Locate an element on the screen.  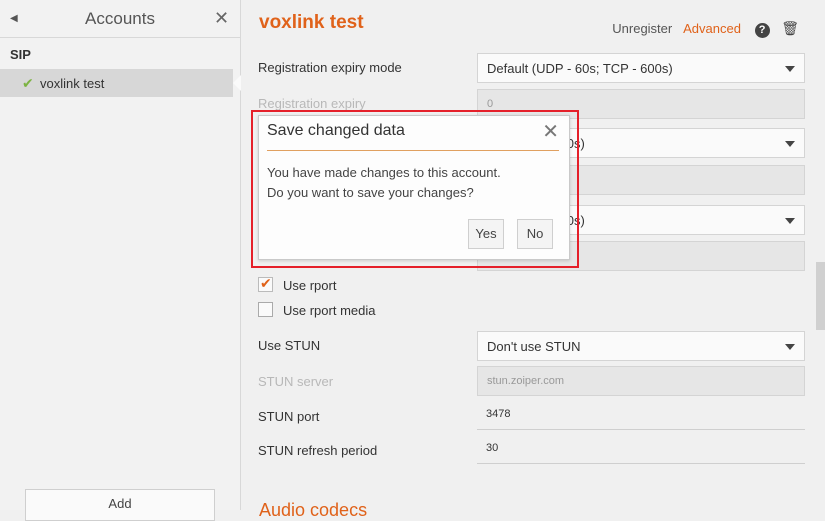
reg-expiry-label: Registration expiry is located at coordinates (312, 103).